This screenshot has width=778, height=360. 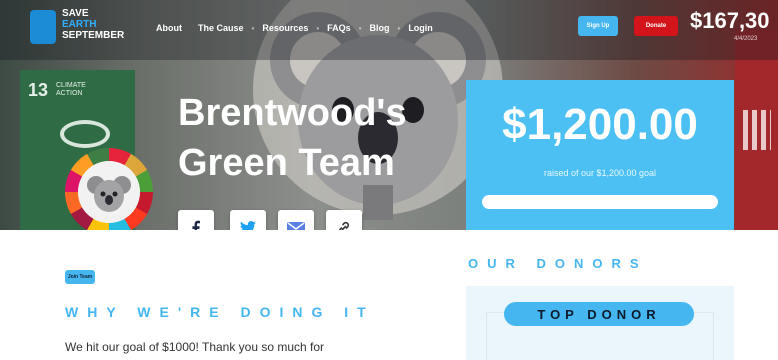 I want to click on koala-avatar-icon, so click(x=109, y=192).